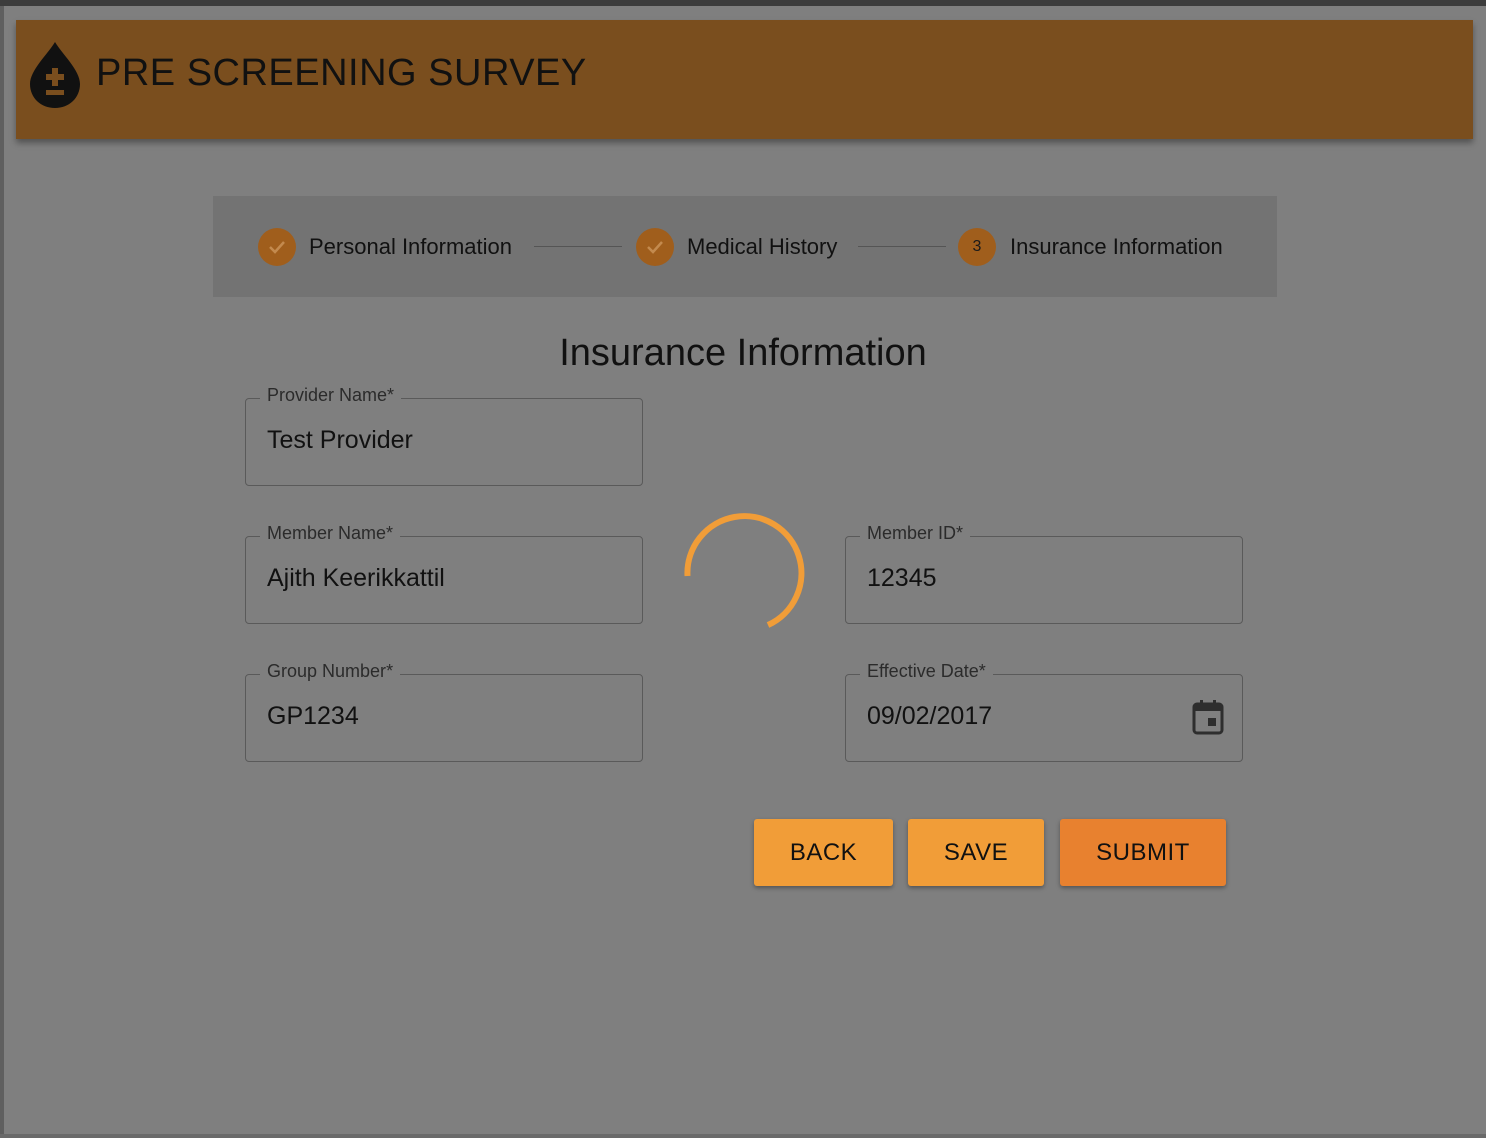 This screenshot has width=1486, height=1138. What do you see at coordinates (743, 1136) in the screenshot?
I see `window-bottom-edge` at bounding box center [743, 1136].